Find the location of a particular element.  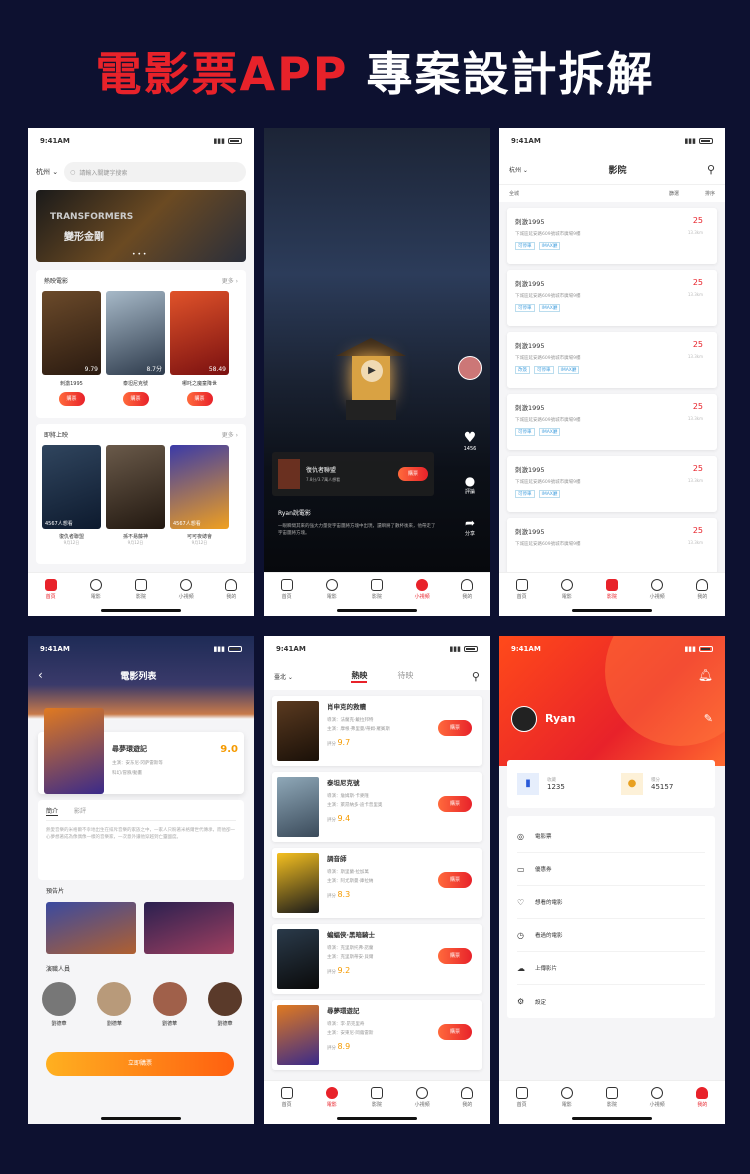

comment-icon: ● is located at coordinates (470, 481).